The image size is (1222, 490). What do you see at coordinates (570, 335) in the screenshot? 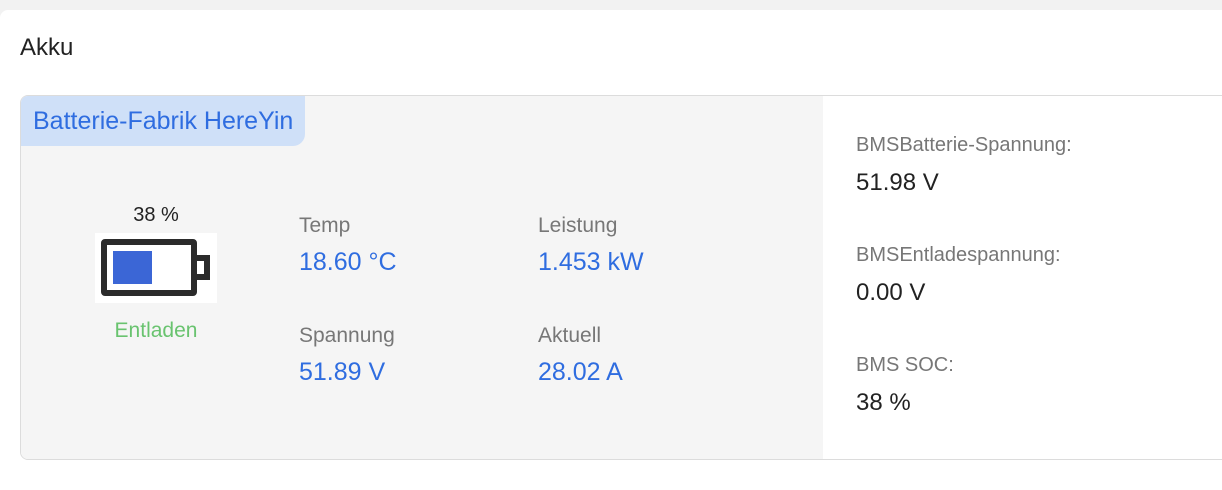
I see `metric-current-label: Aktuell` at bounding box center [570, 335].